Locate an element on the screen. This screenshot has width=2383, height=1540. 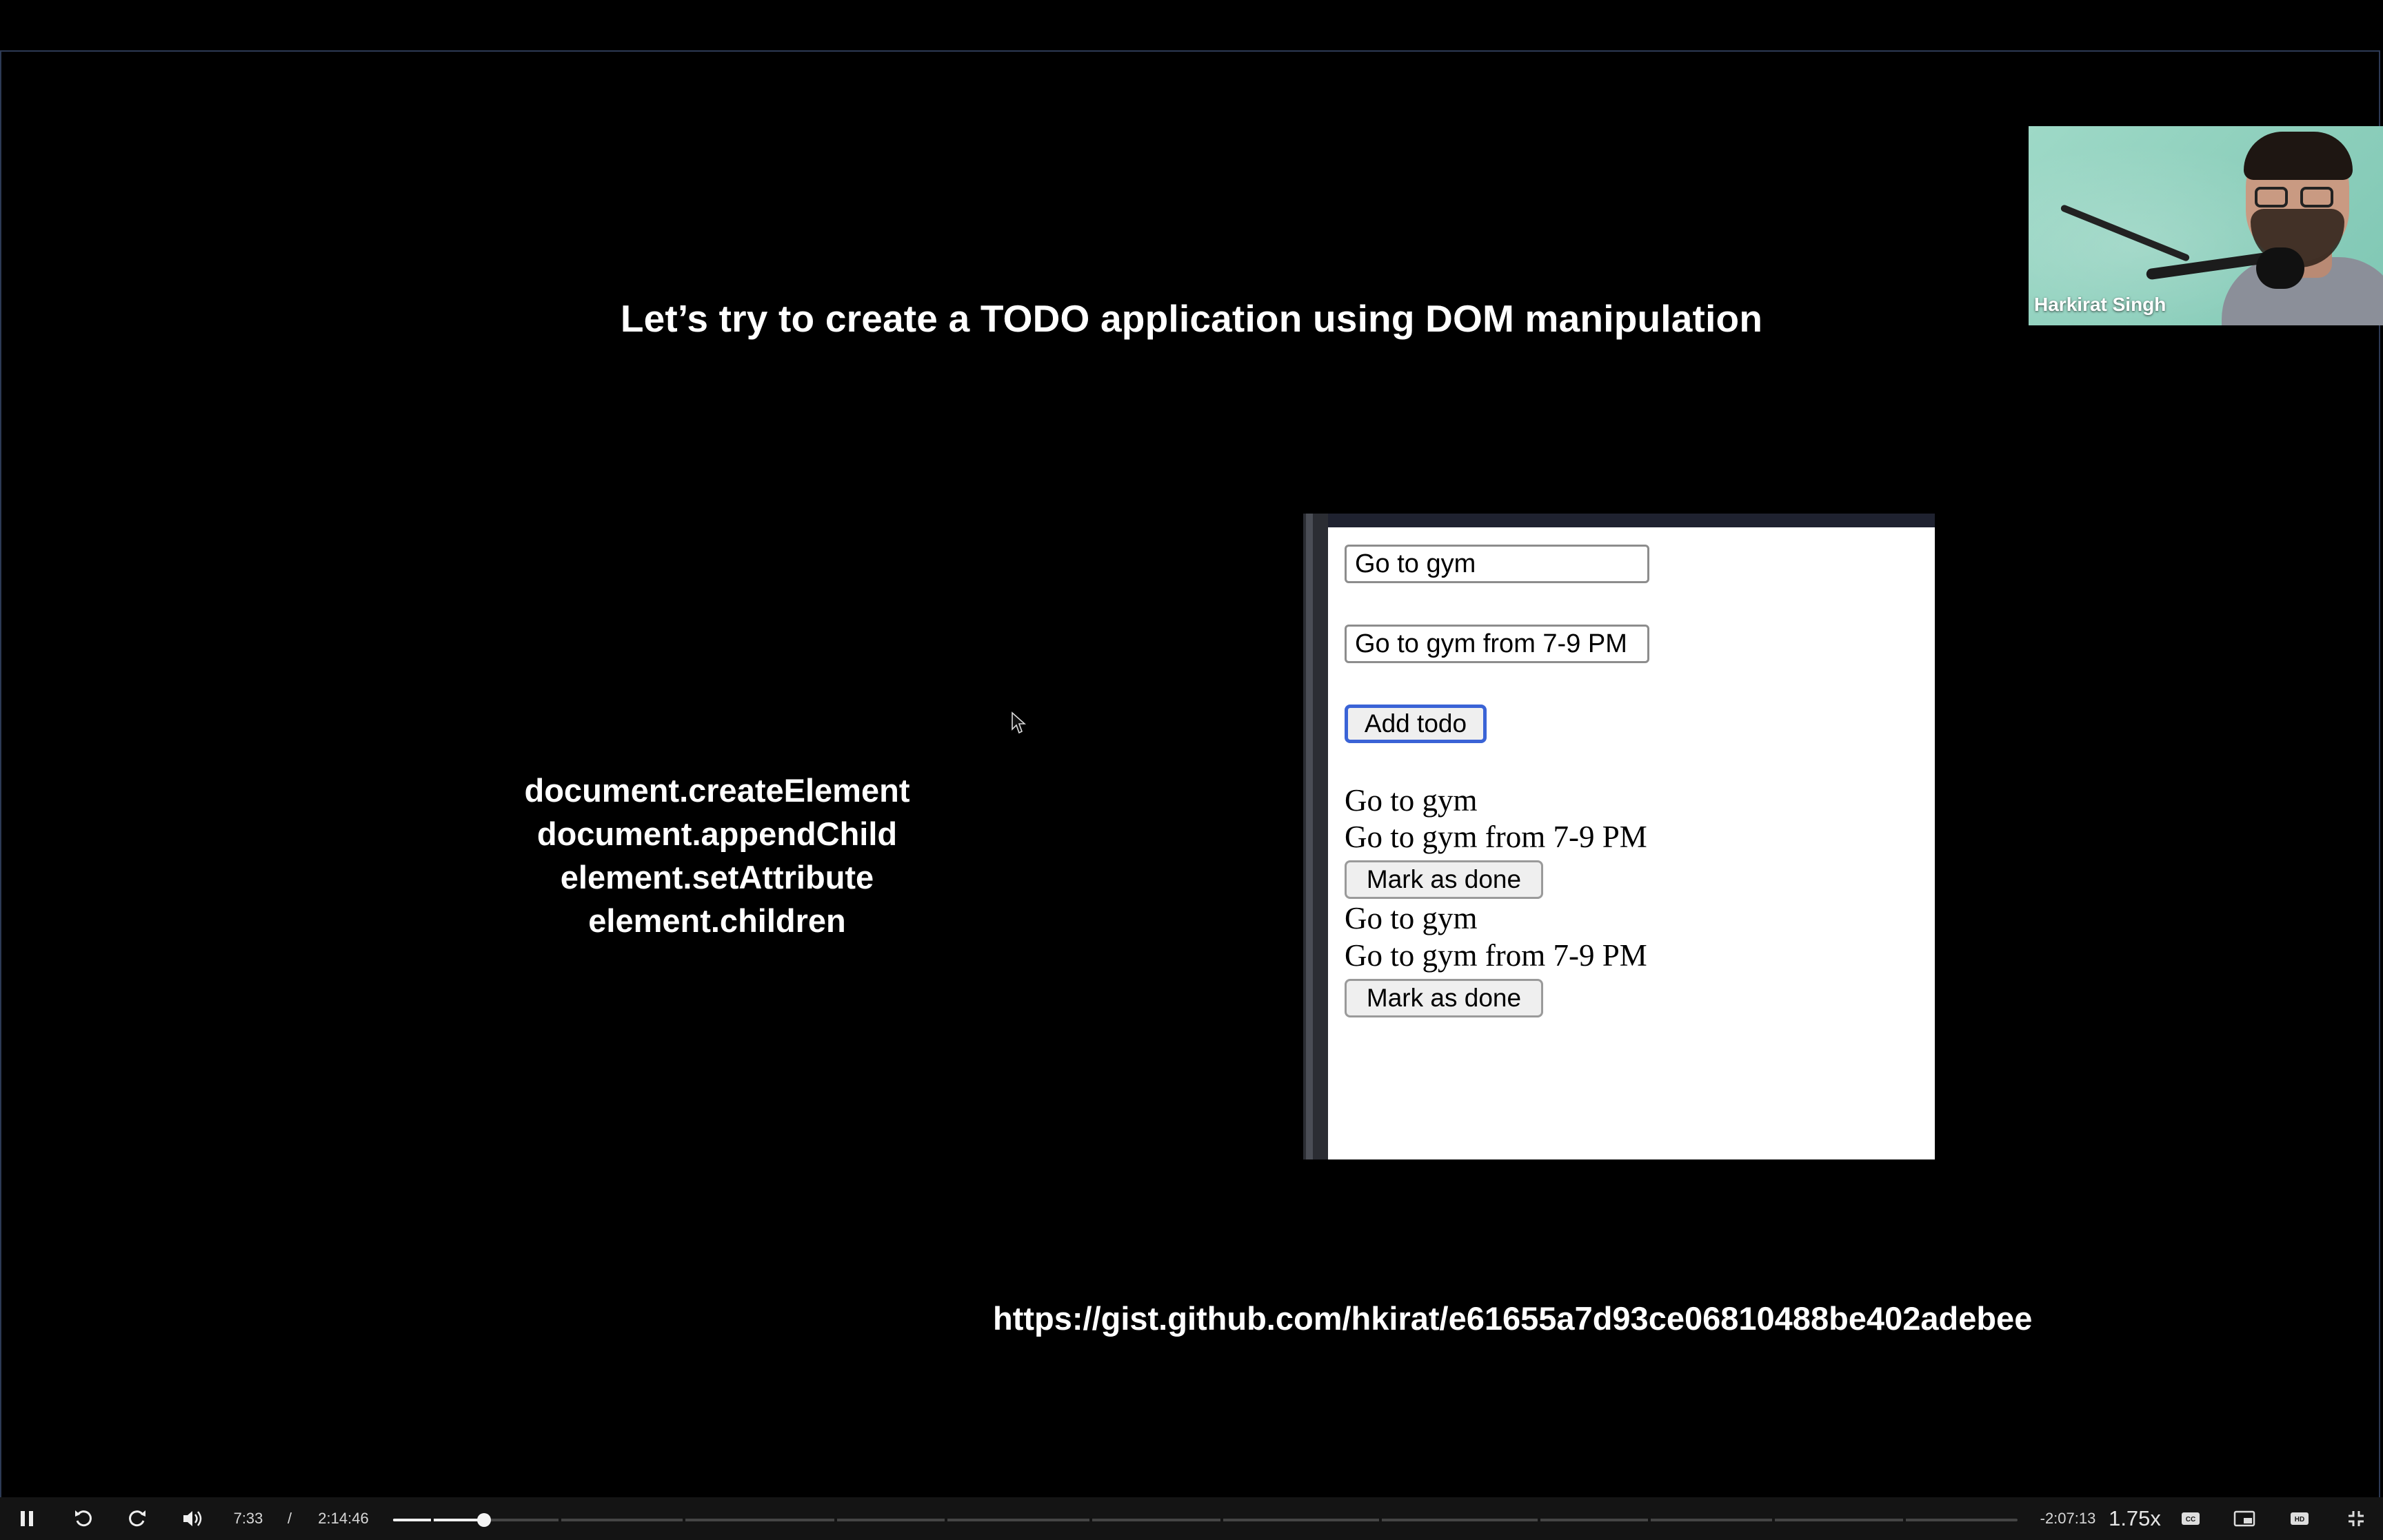
picture-in-picture-icon is located at coordinates (2244, 1519).